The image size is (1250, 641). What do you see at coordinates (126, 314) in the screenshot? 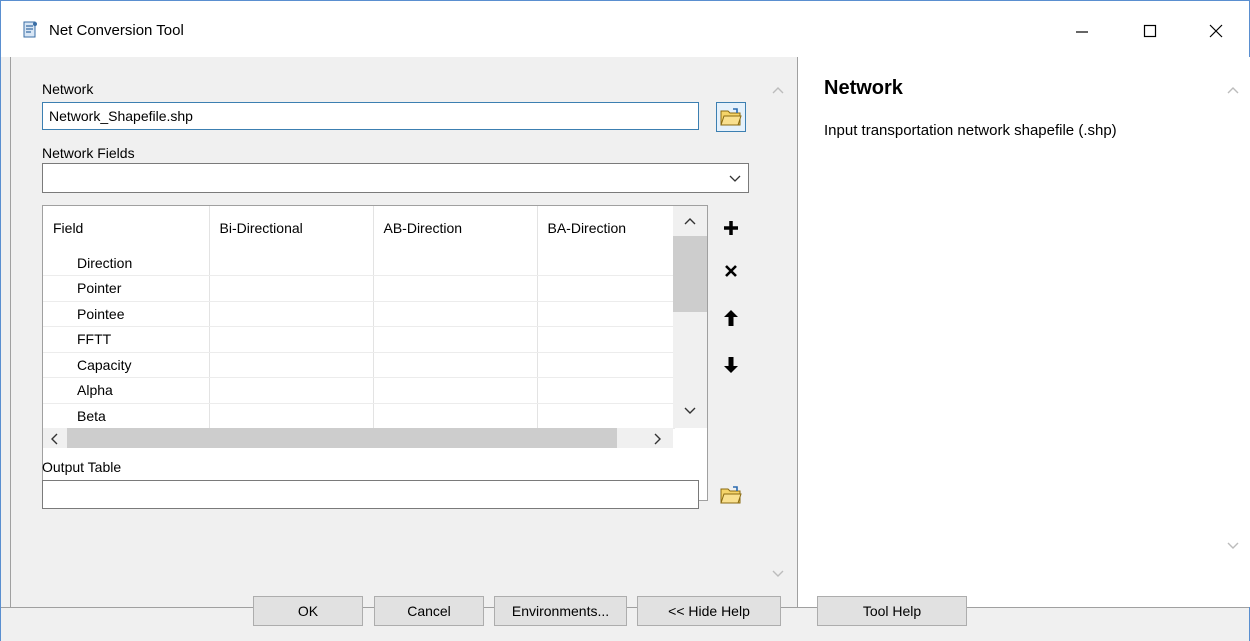
I see `row-field-name: Pointee` at bounding box center [126, 314].